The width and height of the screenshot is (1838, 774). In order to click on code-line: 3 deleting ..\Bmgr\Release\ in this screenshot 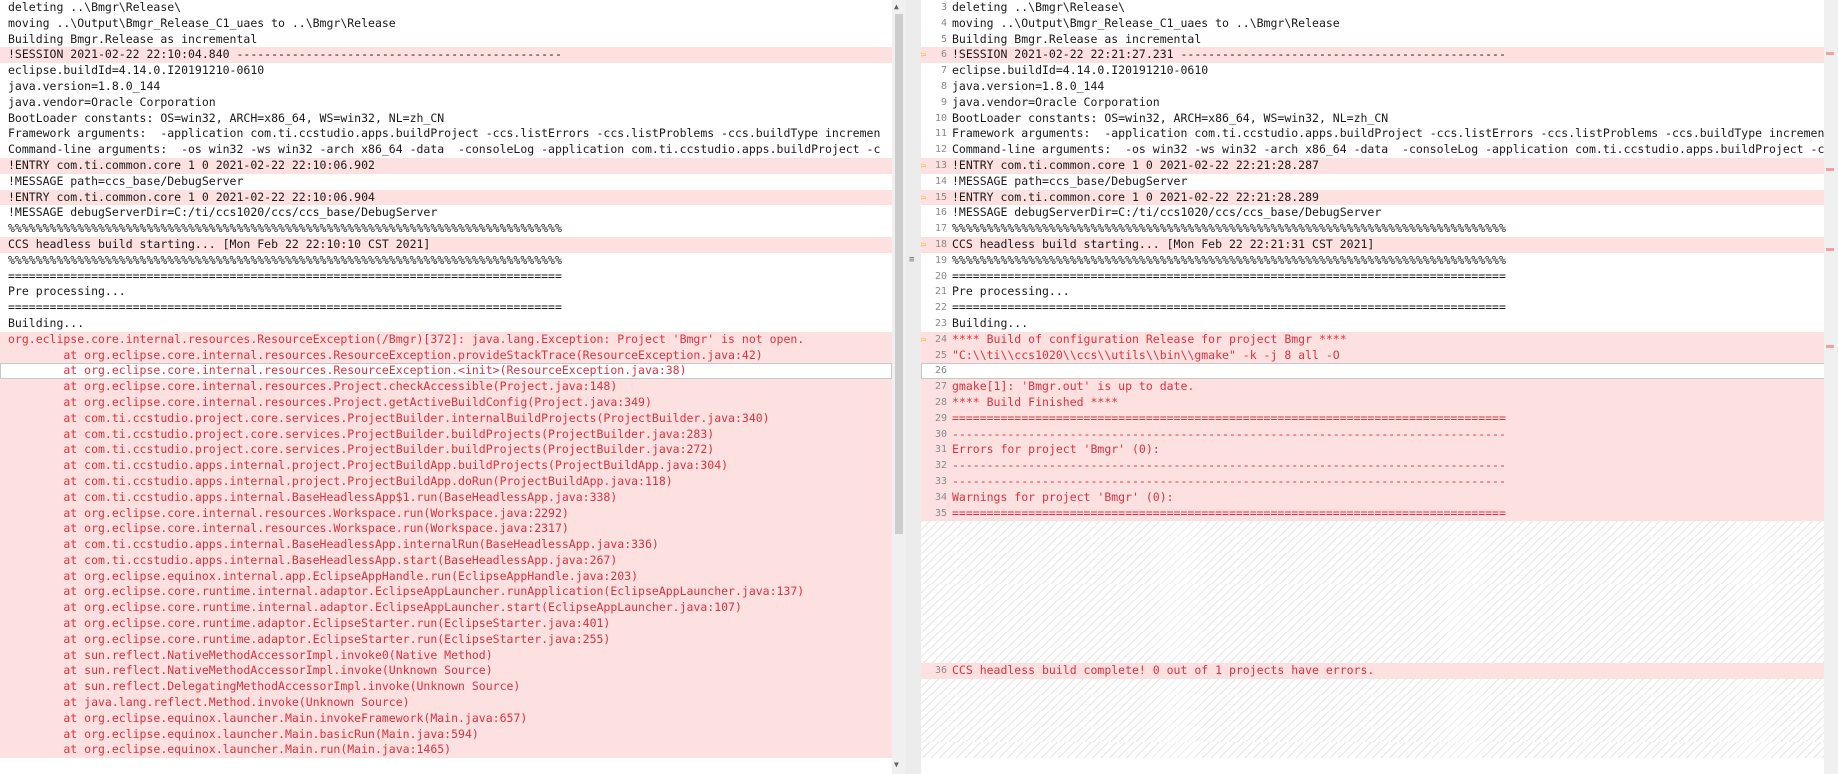, I will do `click(1379, 8)`.